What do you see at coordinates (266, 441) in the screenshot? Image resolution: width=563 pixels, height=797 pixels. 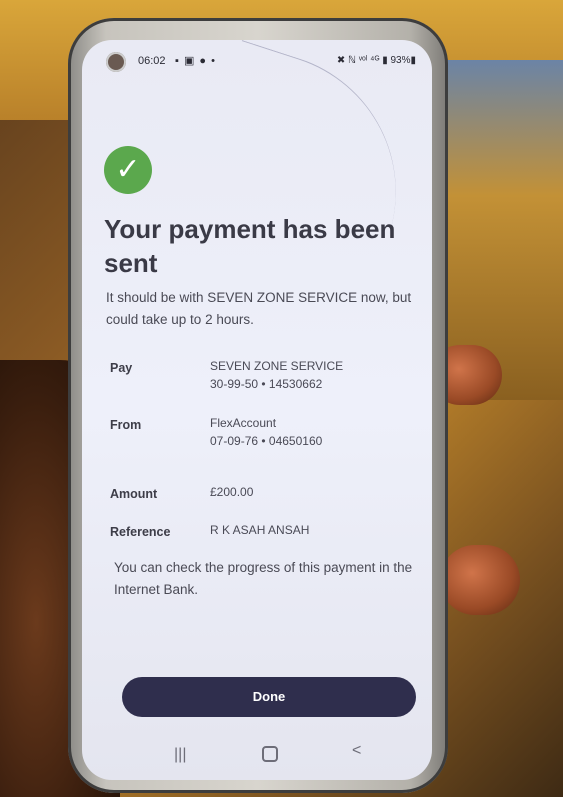 I see `from-account: 07-09-76 • 04650160` at bounding box center [266, 441].